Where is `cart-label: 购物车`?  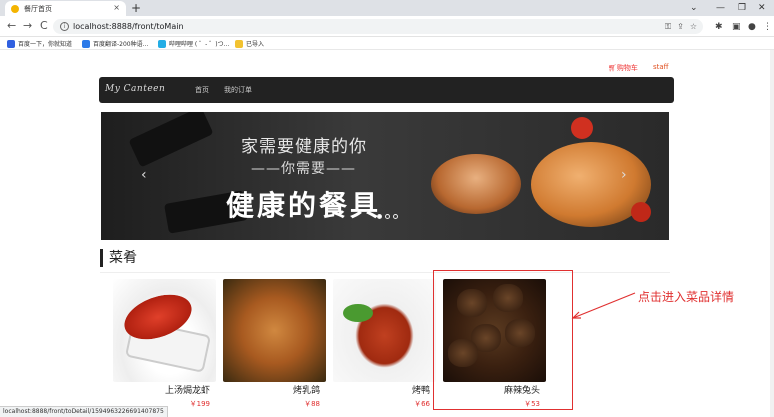
cart-label: 购物车 is located at coordinates (627, 68).